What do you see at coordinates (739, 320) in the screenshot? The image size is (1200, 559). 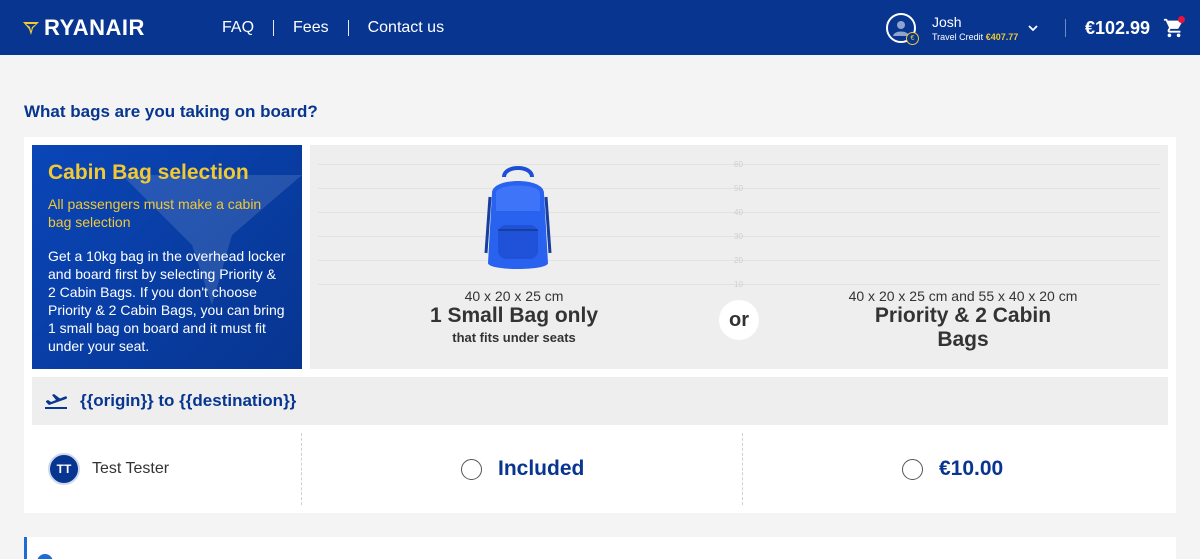 I see `or-divider: or` at bounding box center [739, 320].